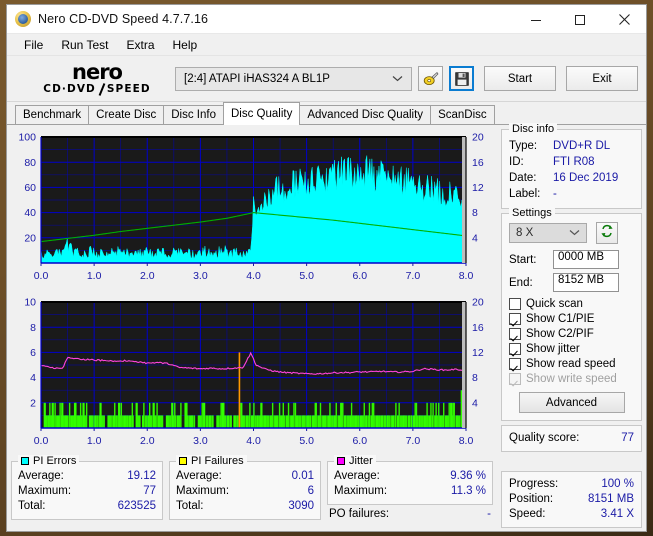 The width and height of the screenshot is (653, 536). What do you see at coordinates (571, 334) in the screenshot?
I see `checkbox-show-c2-pif: Show C2/PIF` at bounding box center [571, 334].